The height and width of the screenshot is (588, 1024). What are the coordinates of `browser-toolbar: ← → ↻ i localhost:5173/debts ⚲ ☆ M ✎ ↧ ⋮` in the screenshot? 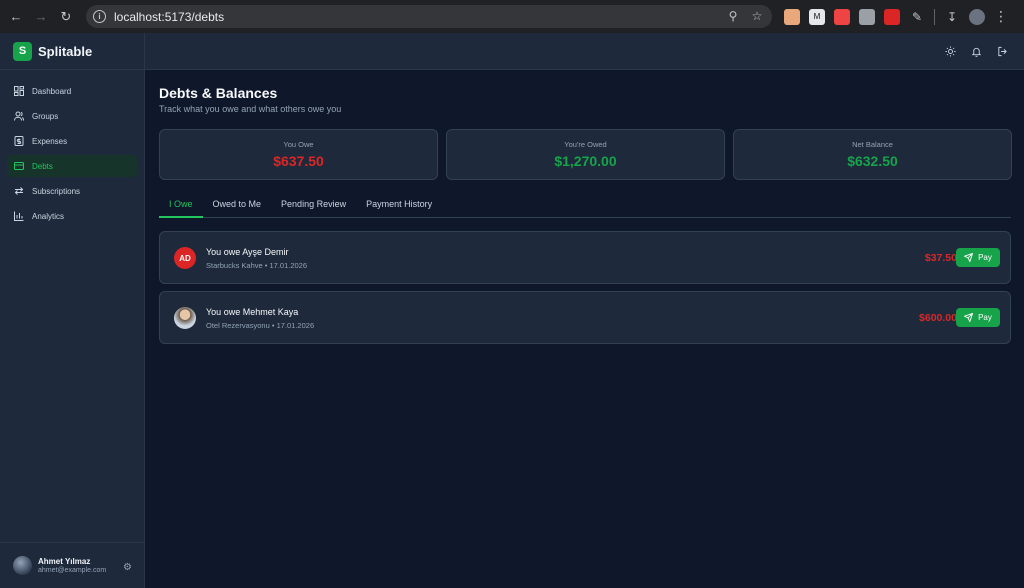 It's located at (512, 16).